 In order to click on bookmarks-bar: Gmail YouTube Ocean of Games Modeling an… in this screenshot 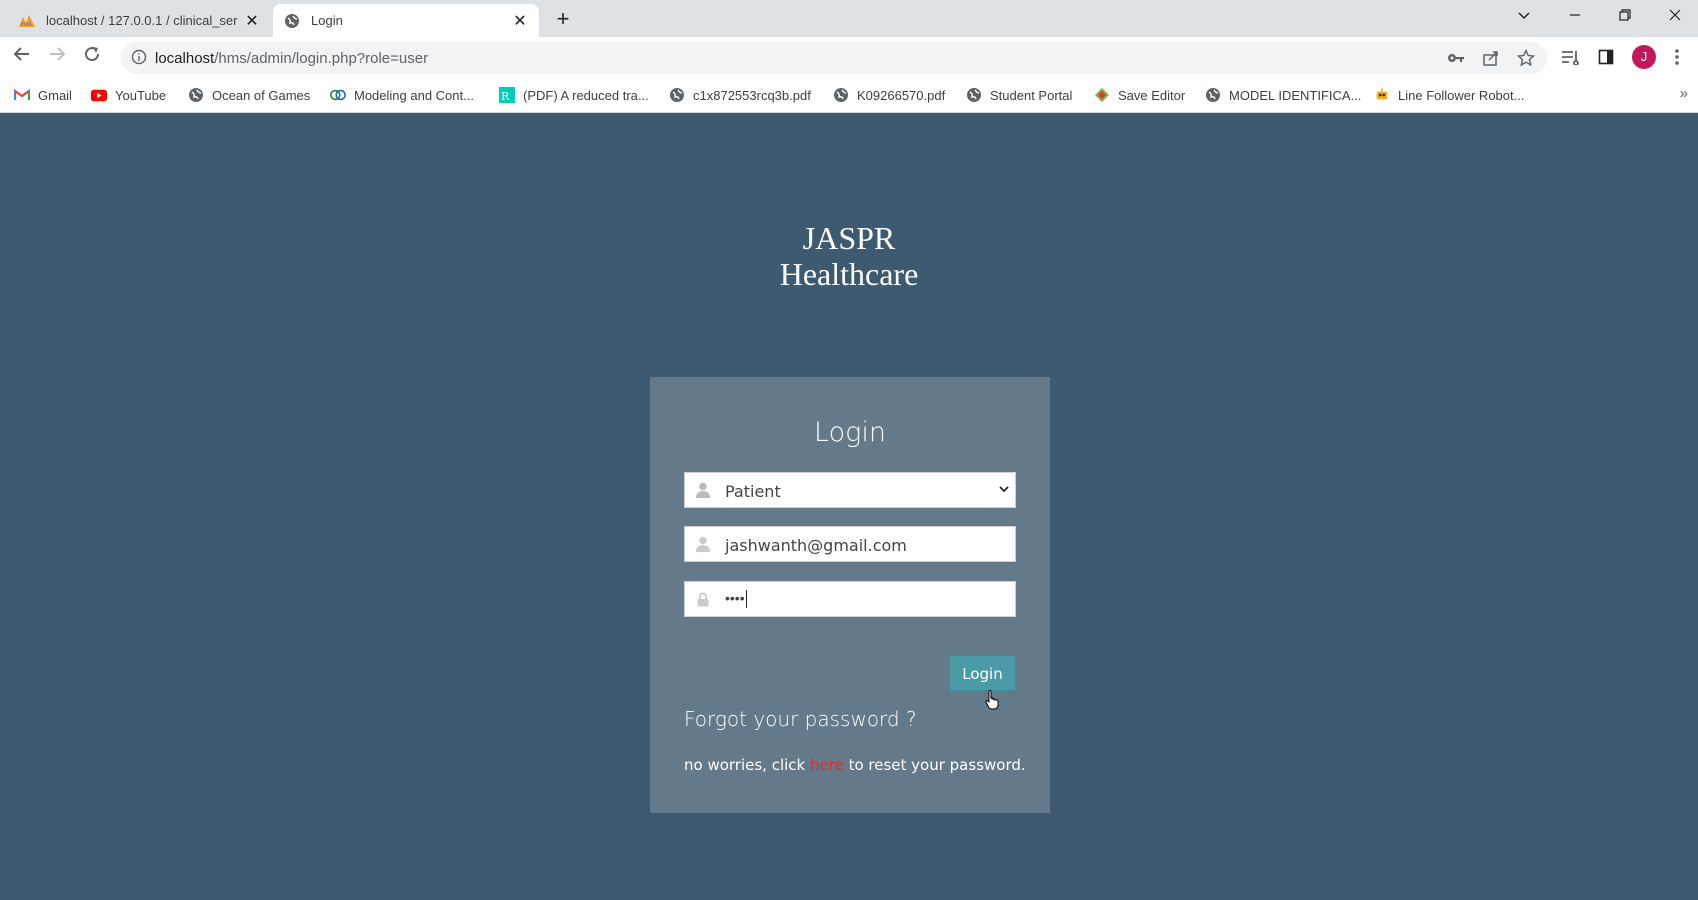, I will do `click(849, 95)`.